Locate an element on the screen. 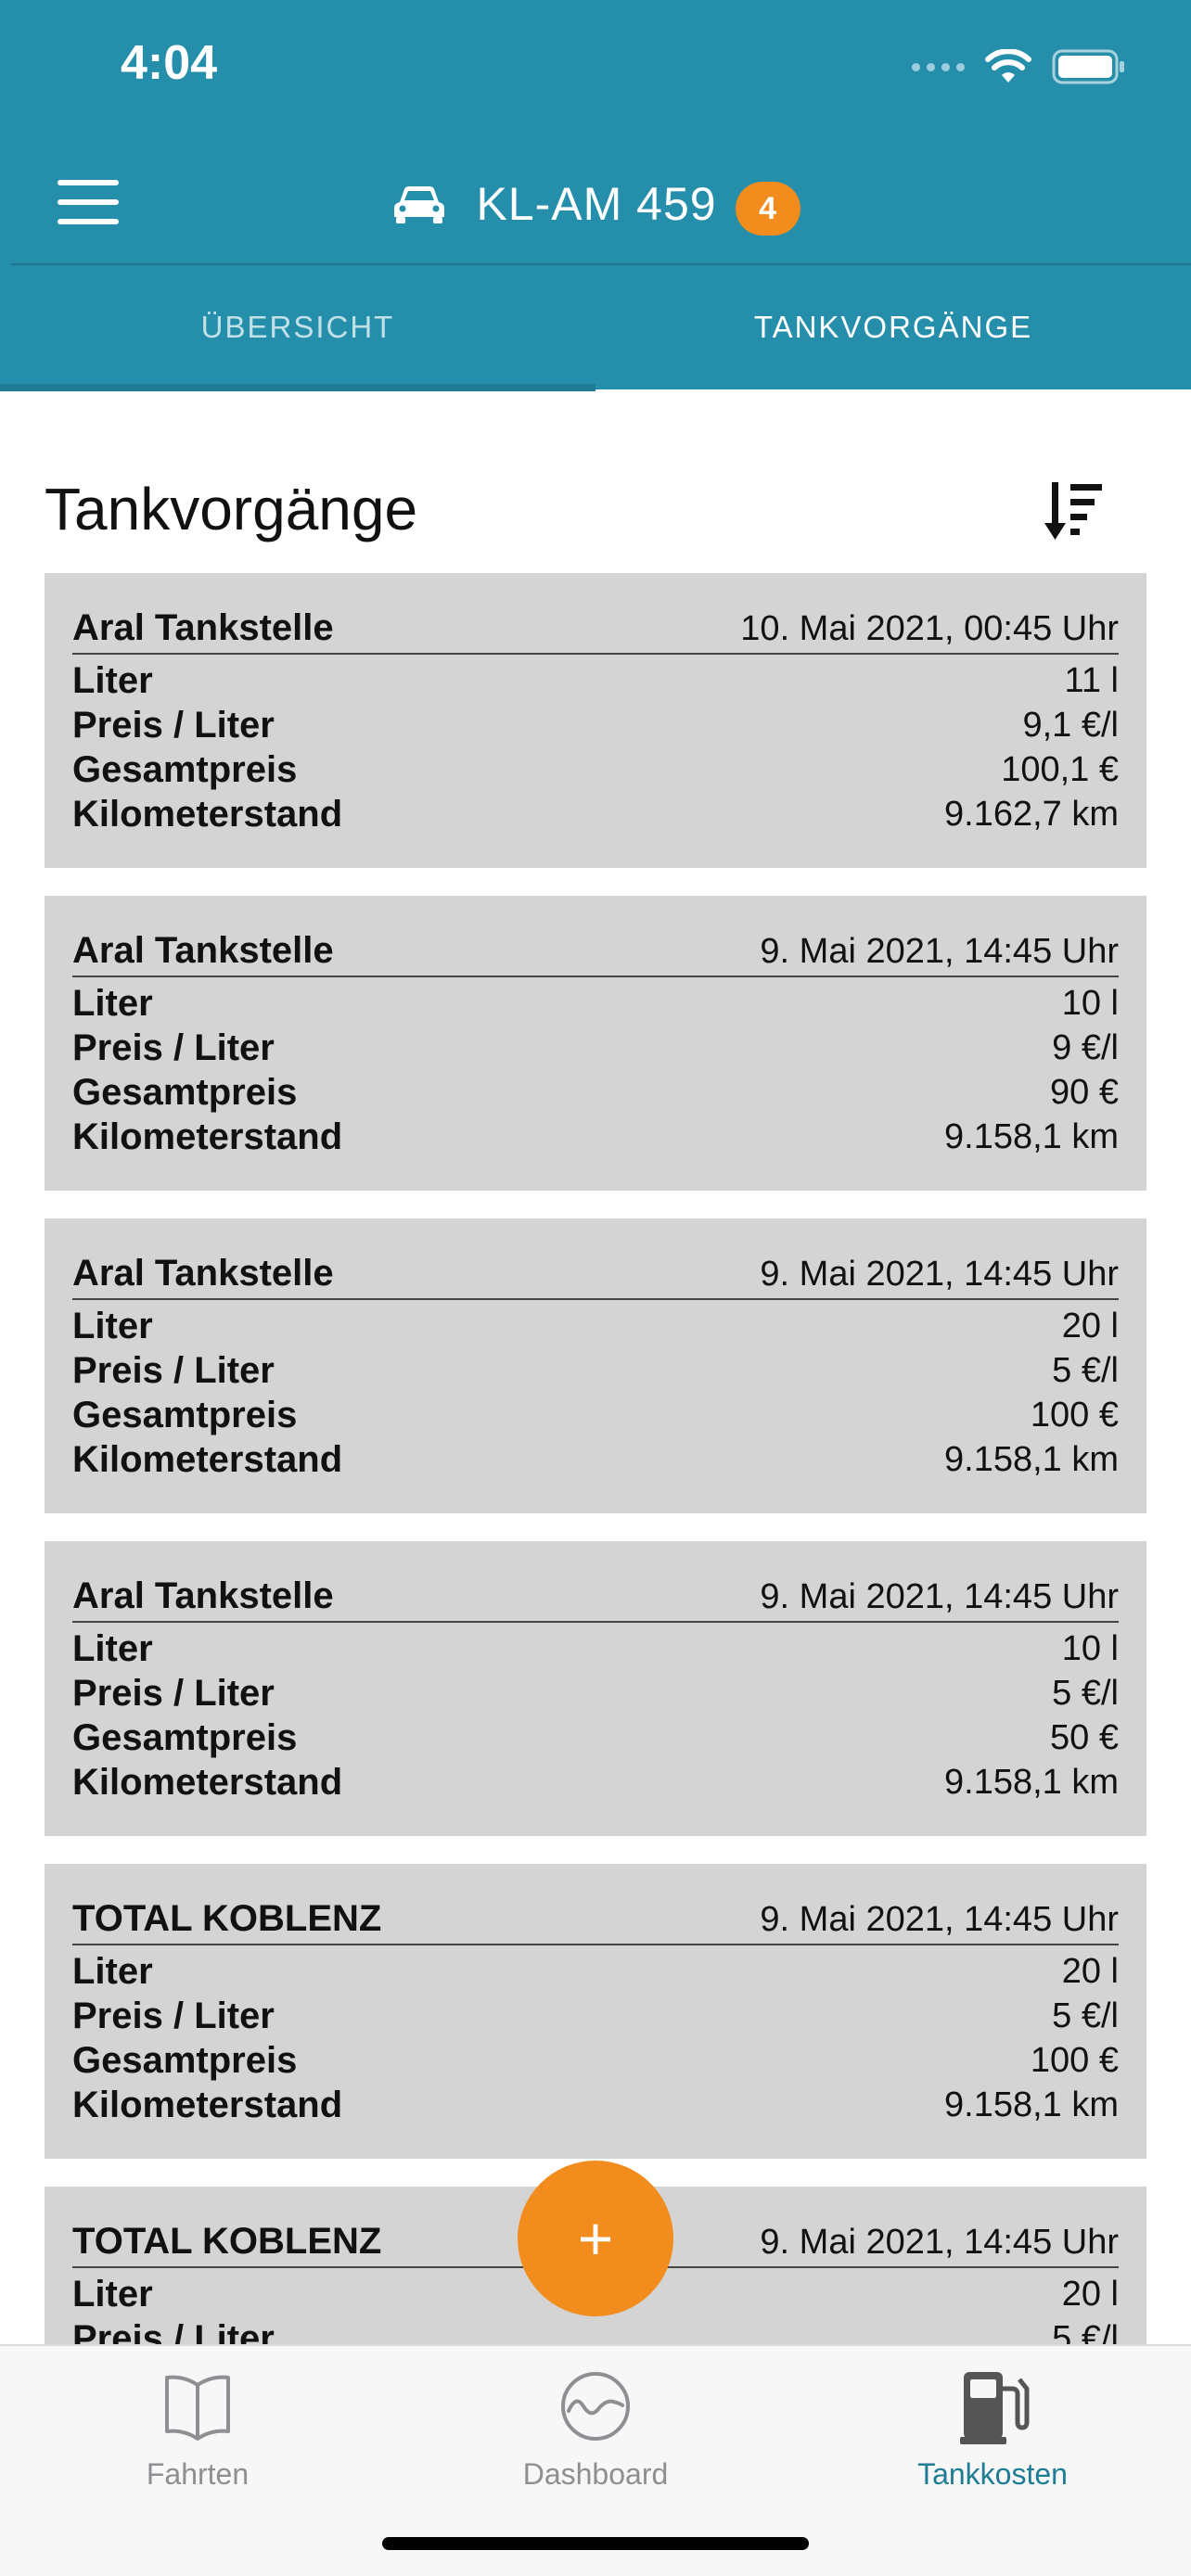  book-icon is located at coordinates (197, 2408).